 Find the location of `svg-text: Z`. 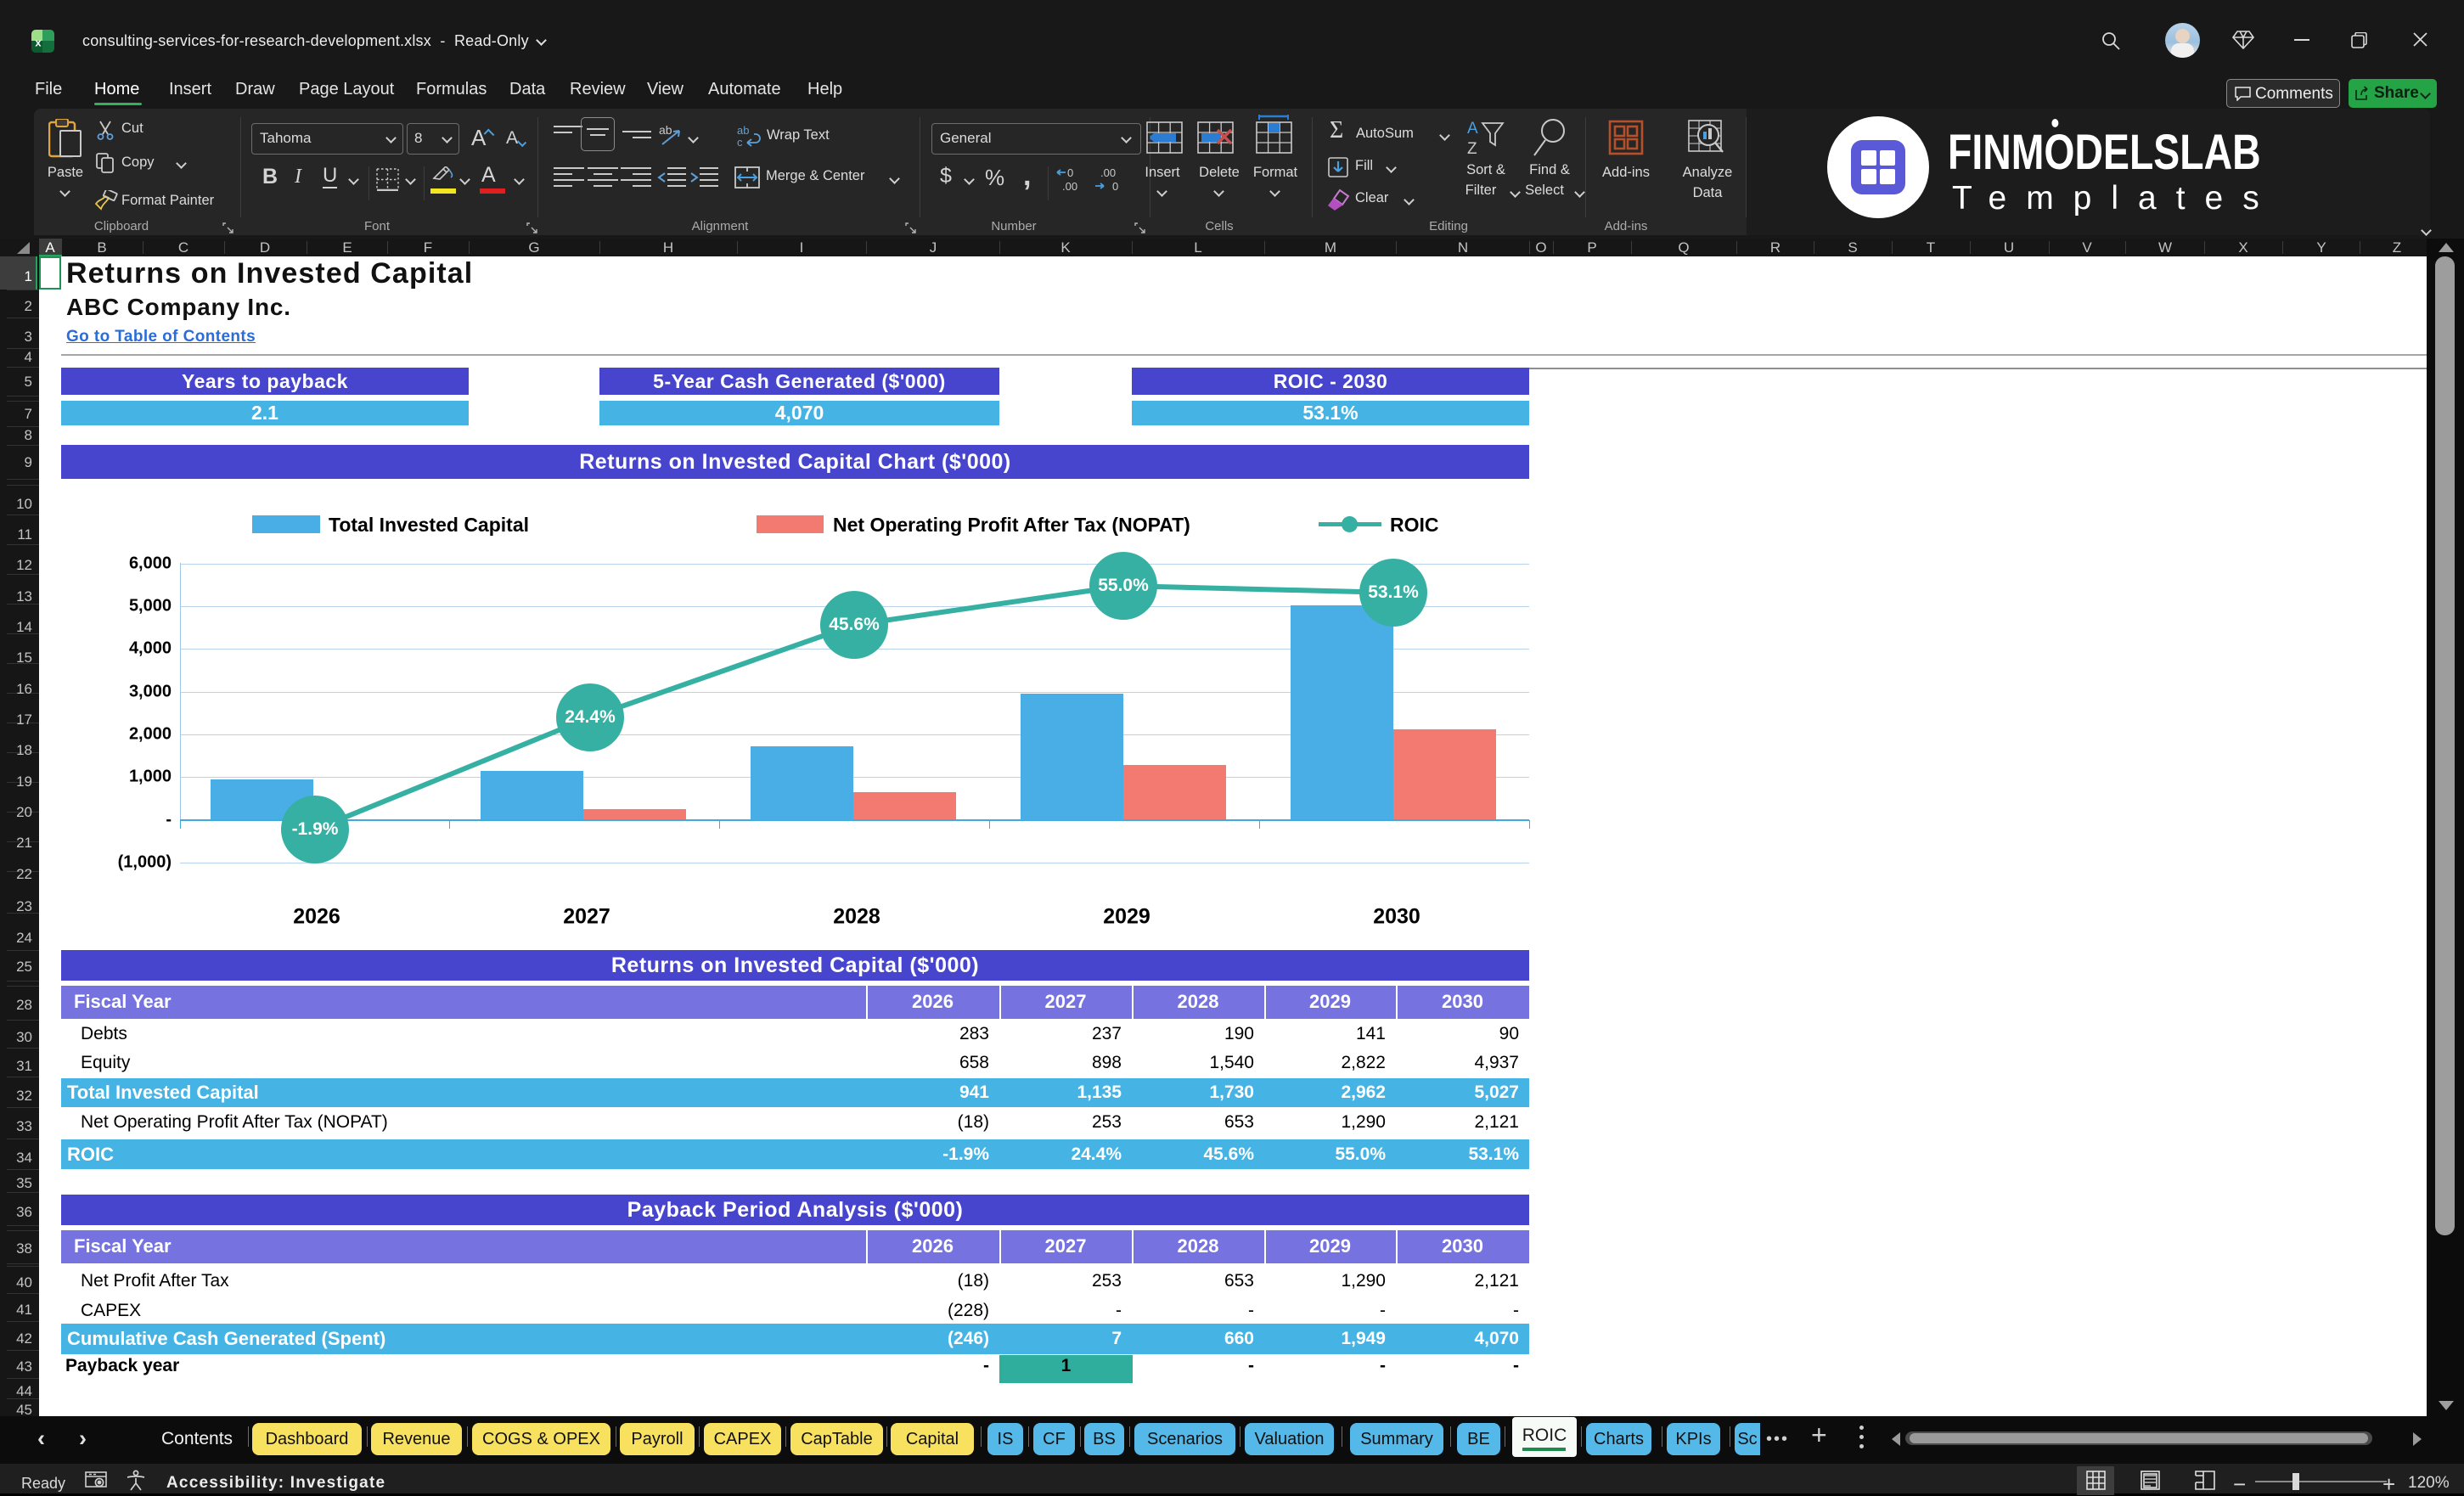

svg-text: Z is located at coordinates (1472, 148).